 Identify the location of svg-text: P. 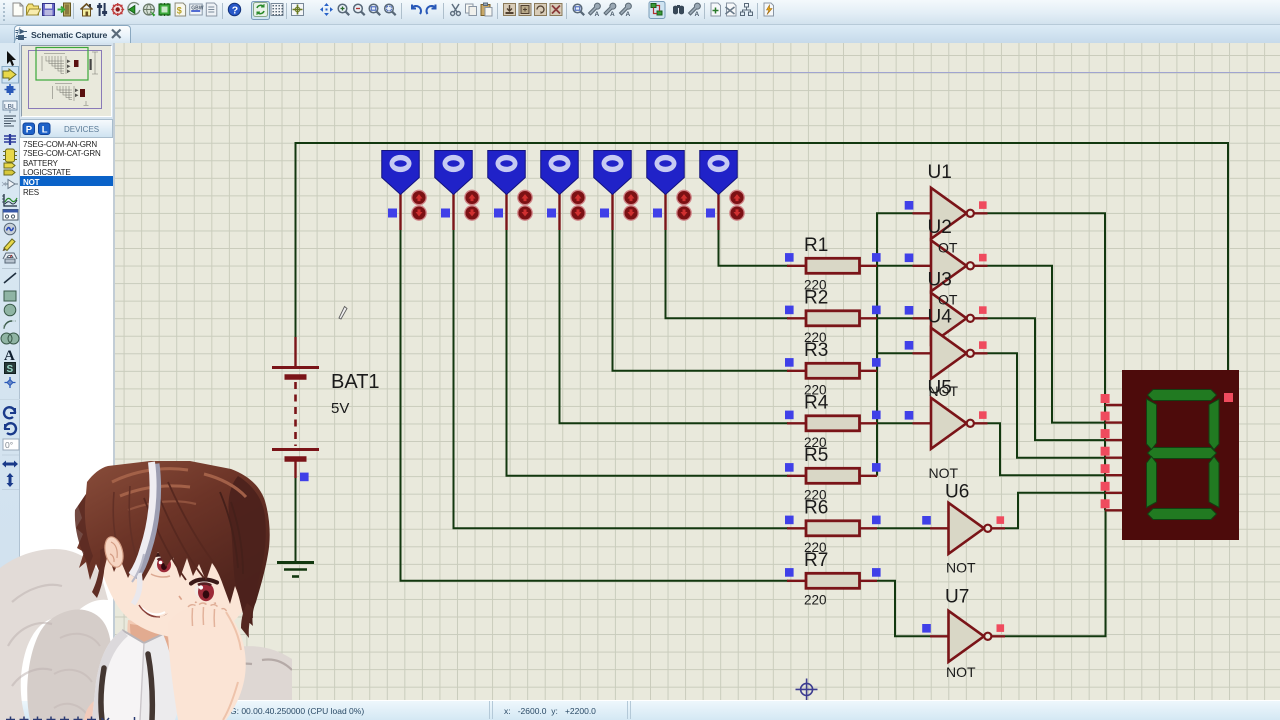
(29, 130).